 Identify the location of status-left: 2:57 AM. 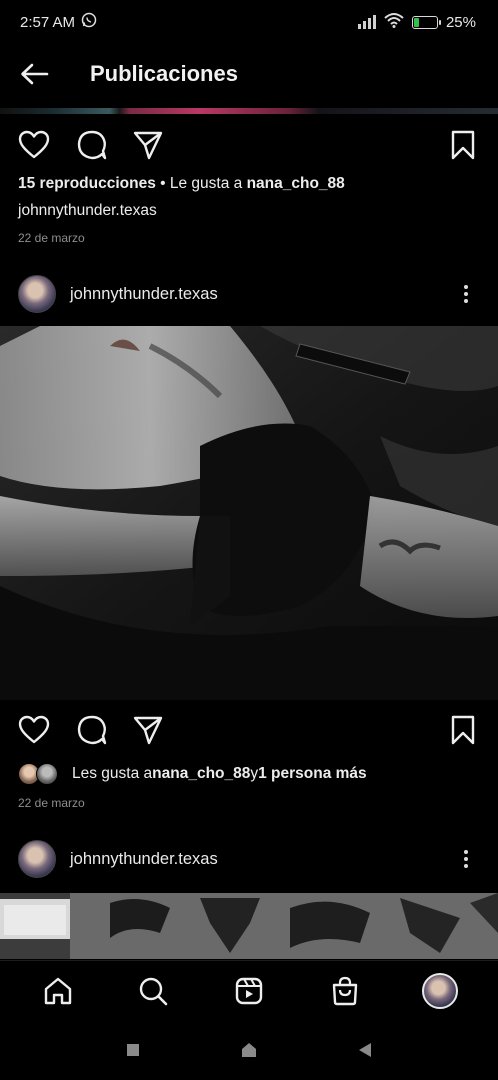
(58, 22).